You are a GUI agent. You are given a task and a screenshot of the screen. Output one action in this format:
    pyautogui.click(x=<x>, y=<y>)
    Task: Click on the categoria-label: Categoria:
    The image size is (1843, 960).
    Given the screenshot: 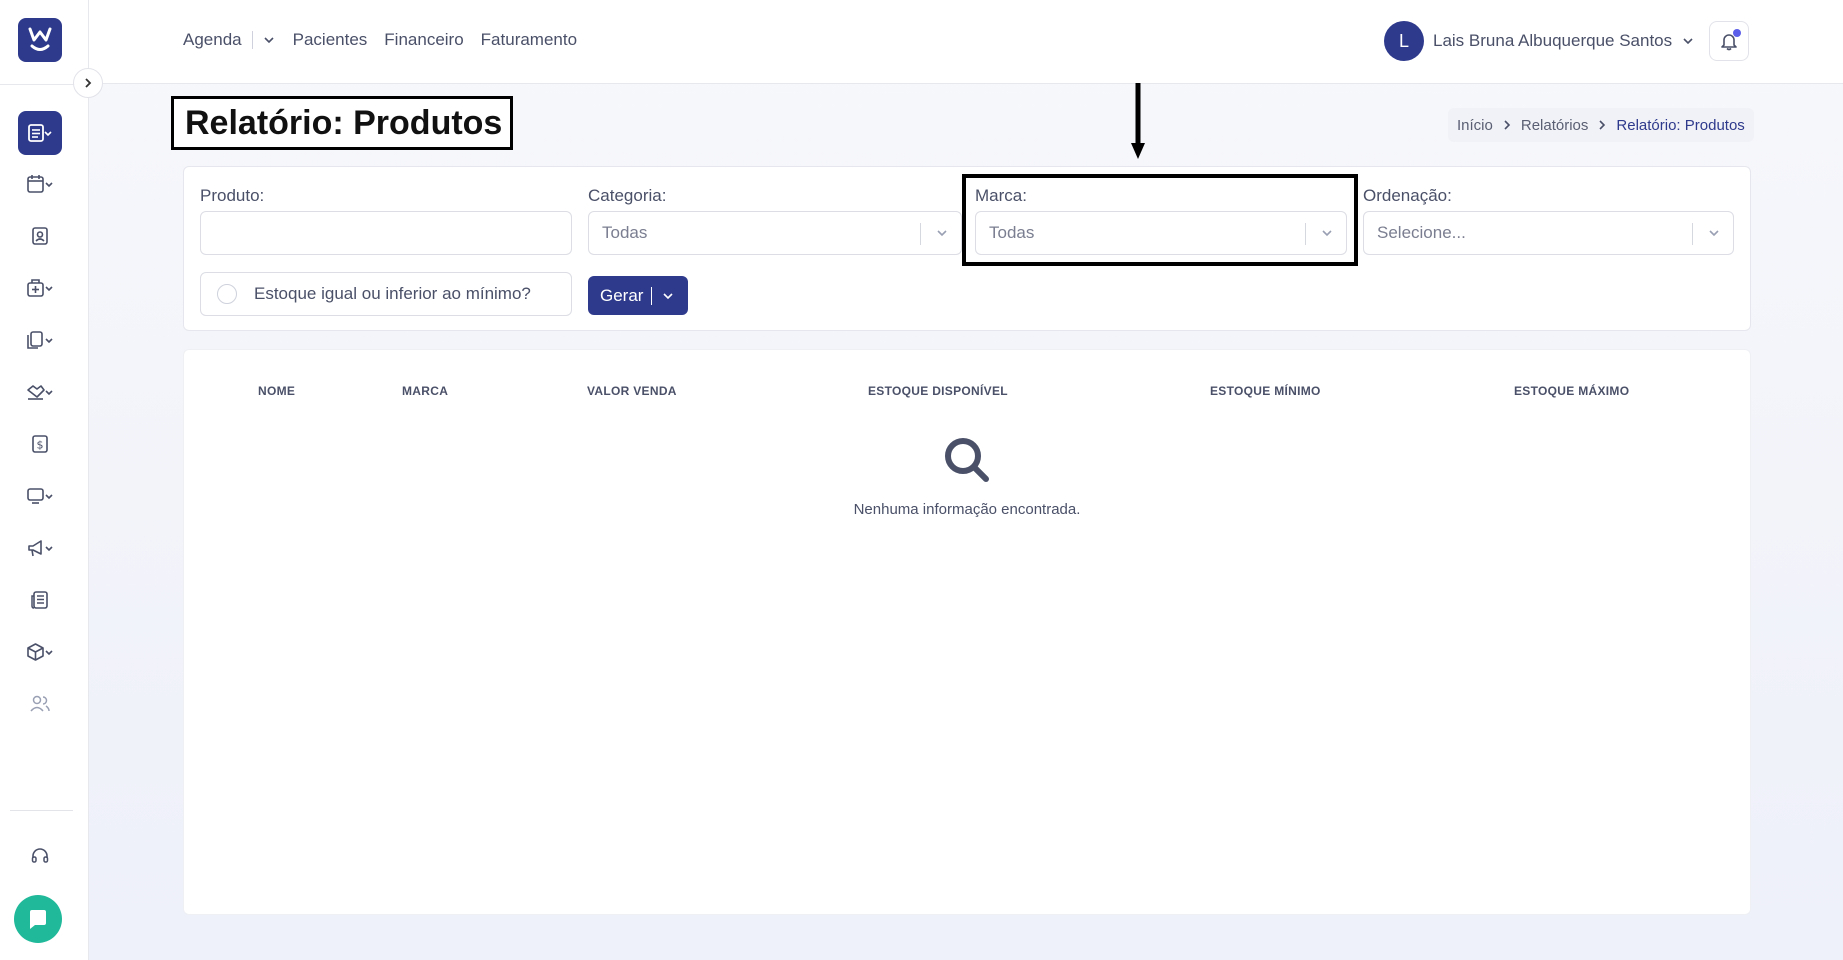 What is the action you would take?
    pyautogui.click(x=627, y=195)
    